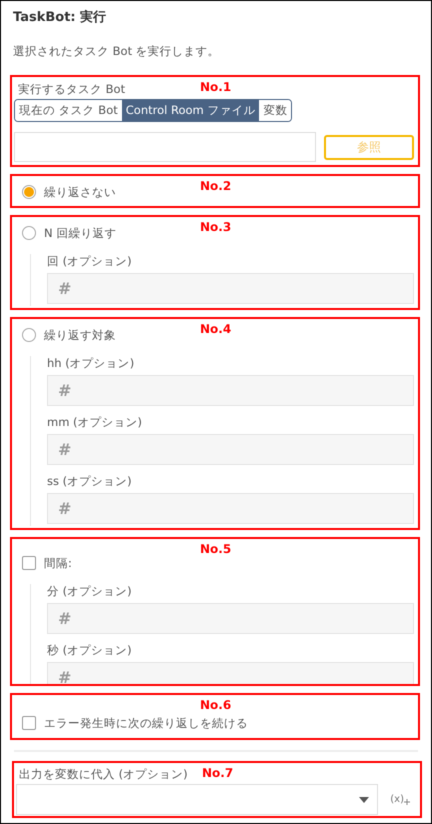 The image size is (432, 824). I want to click on plus-icon, so click(407, 802).